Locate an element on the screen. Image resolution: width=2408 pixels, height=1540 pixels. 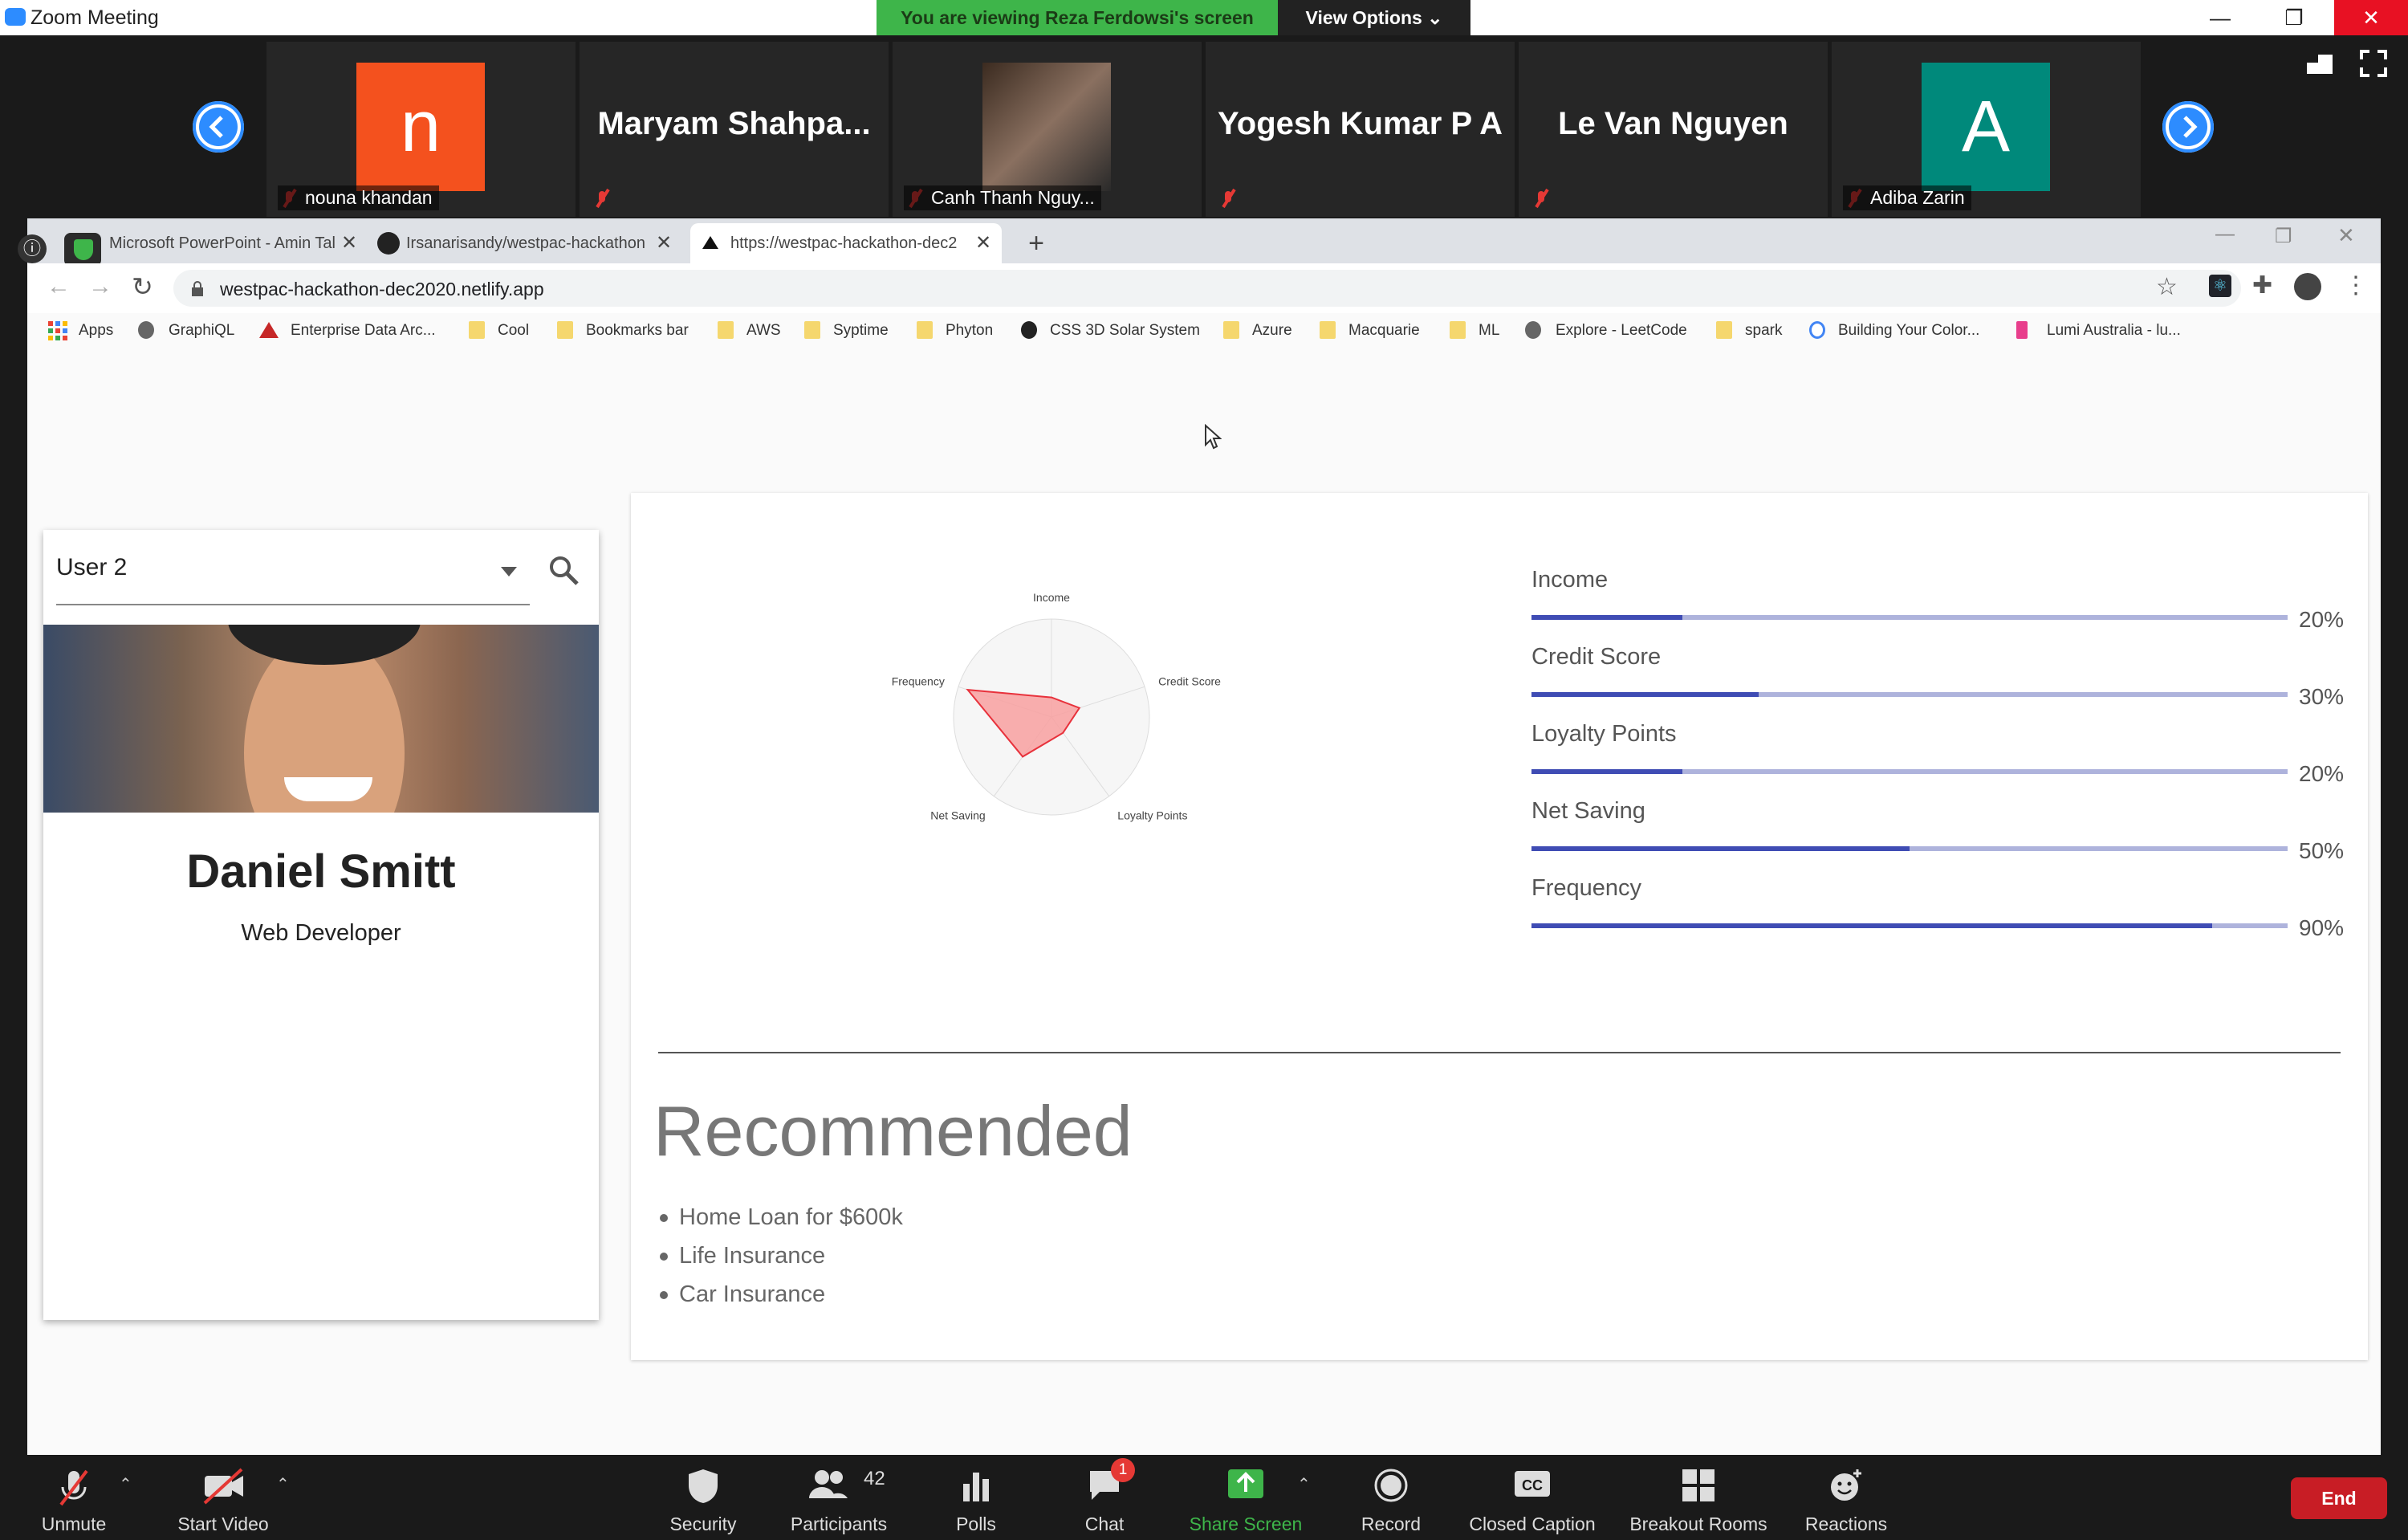
radar-label: Credit Score is located at coordinates (1189, 681).